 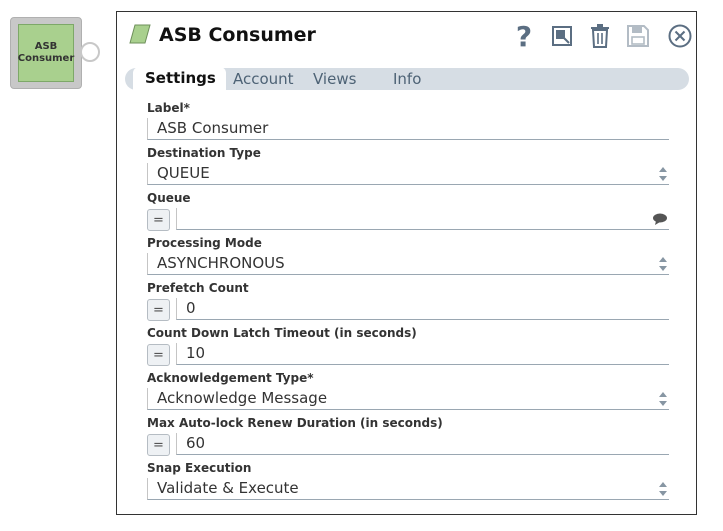 What do you see at coordinates (408, 129) in the screenshot?
I see `label-input: ASB Consumer` at bounding box center [408, 129].